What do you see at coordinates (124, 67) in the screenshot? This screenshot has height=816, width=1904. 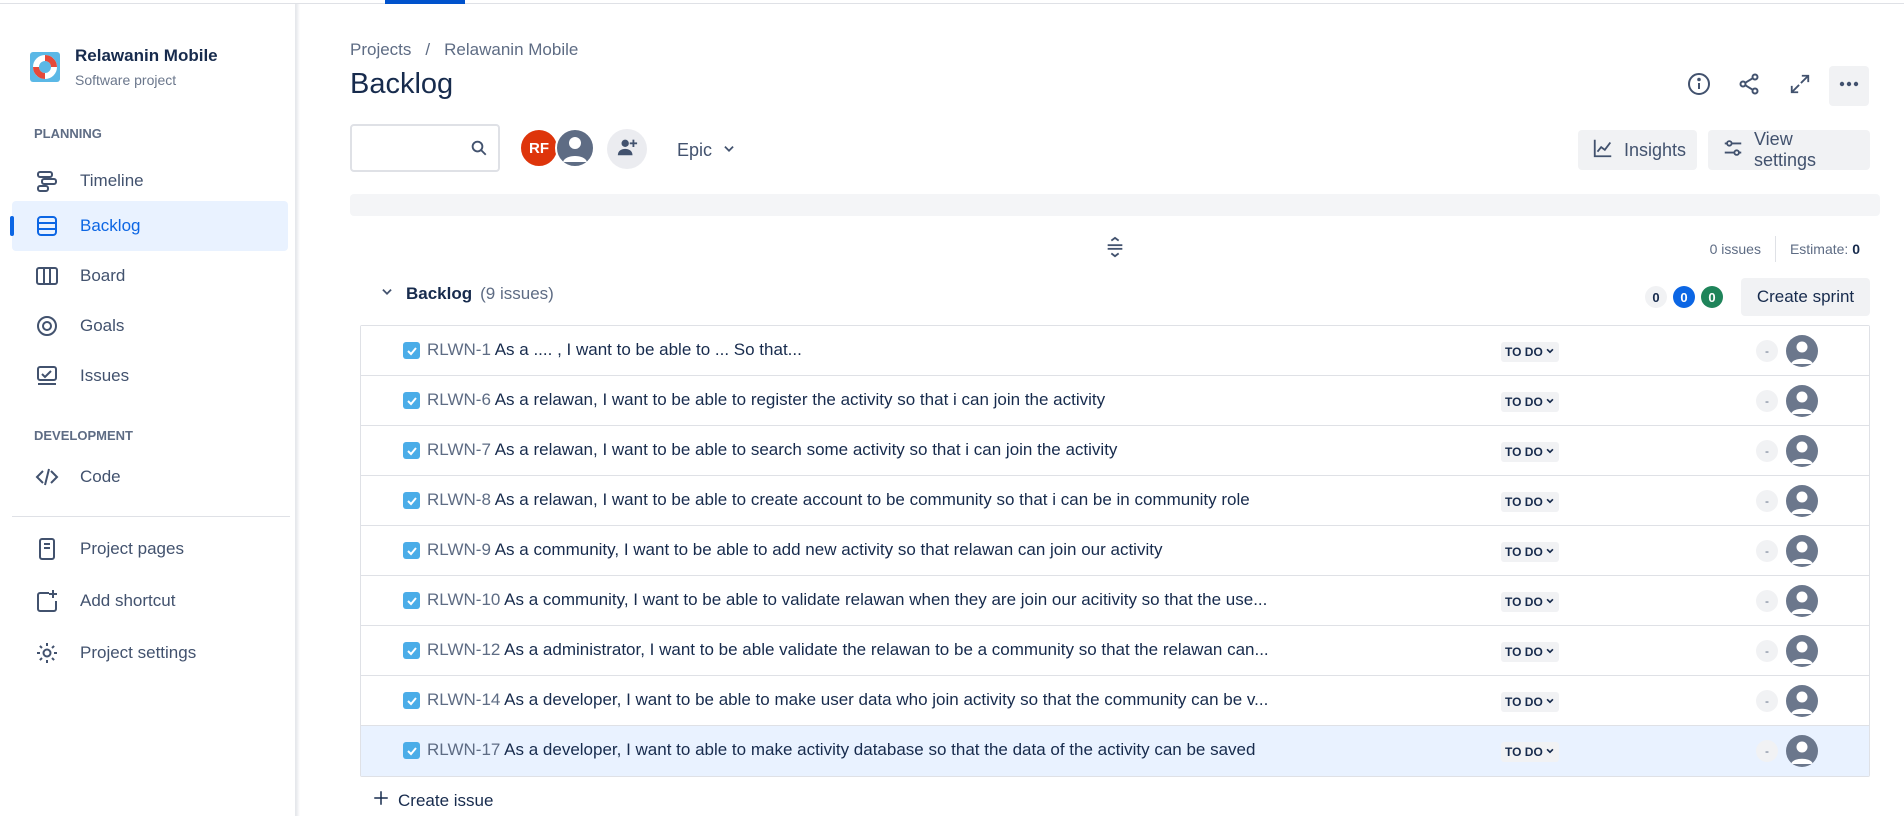 I see `project-header: Relawanin Mobile Software project` at bounding box center [124, 67].